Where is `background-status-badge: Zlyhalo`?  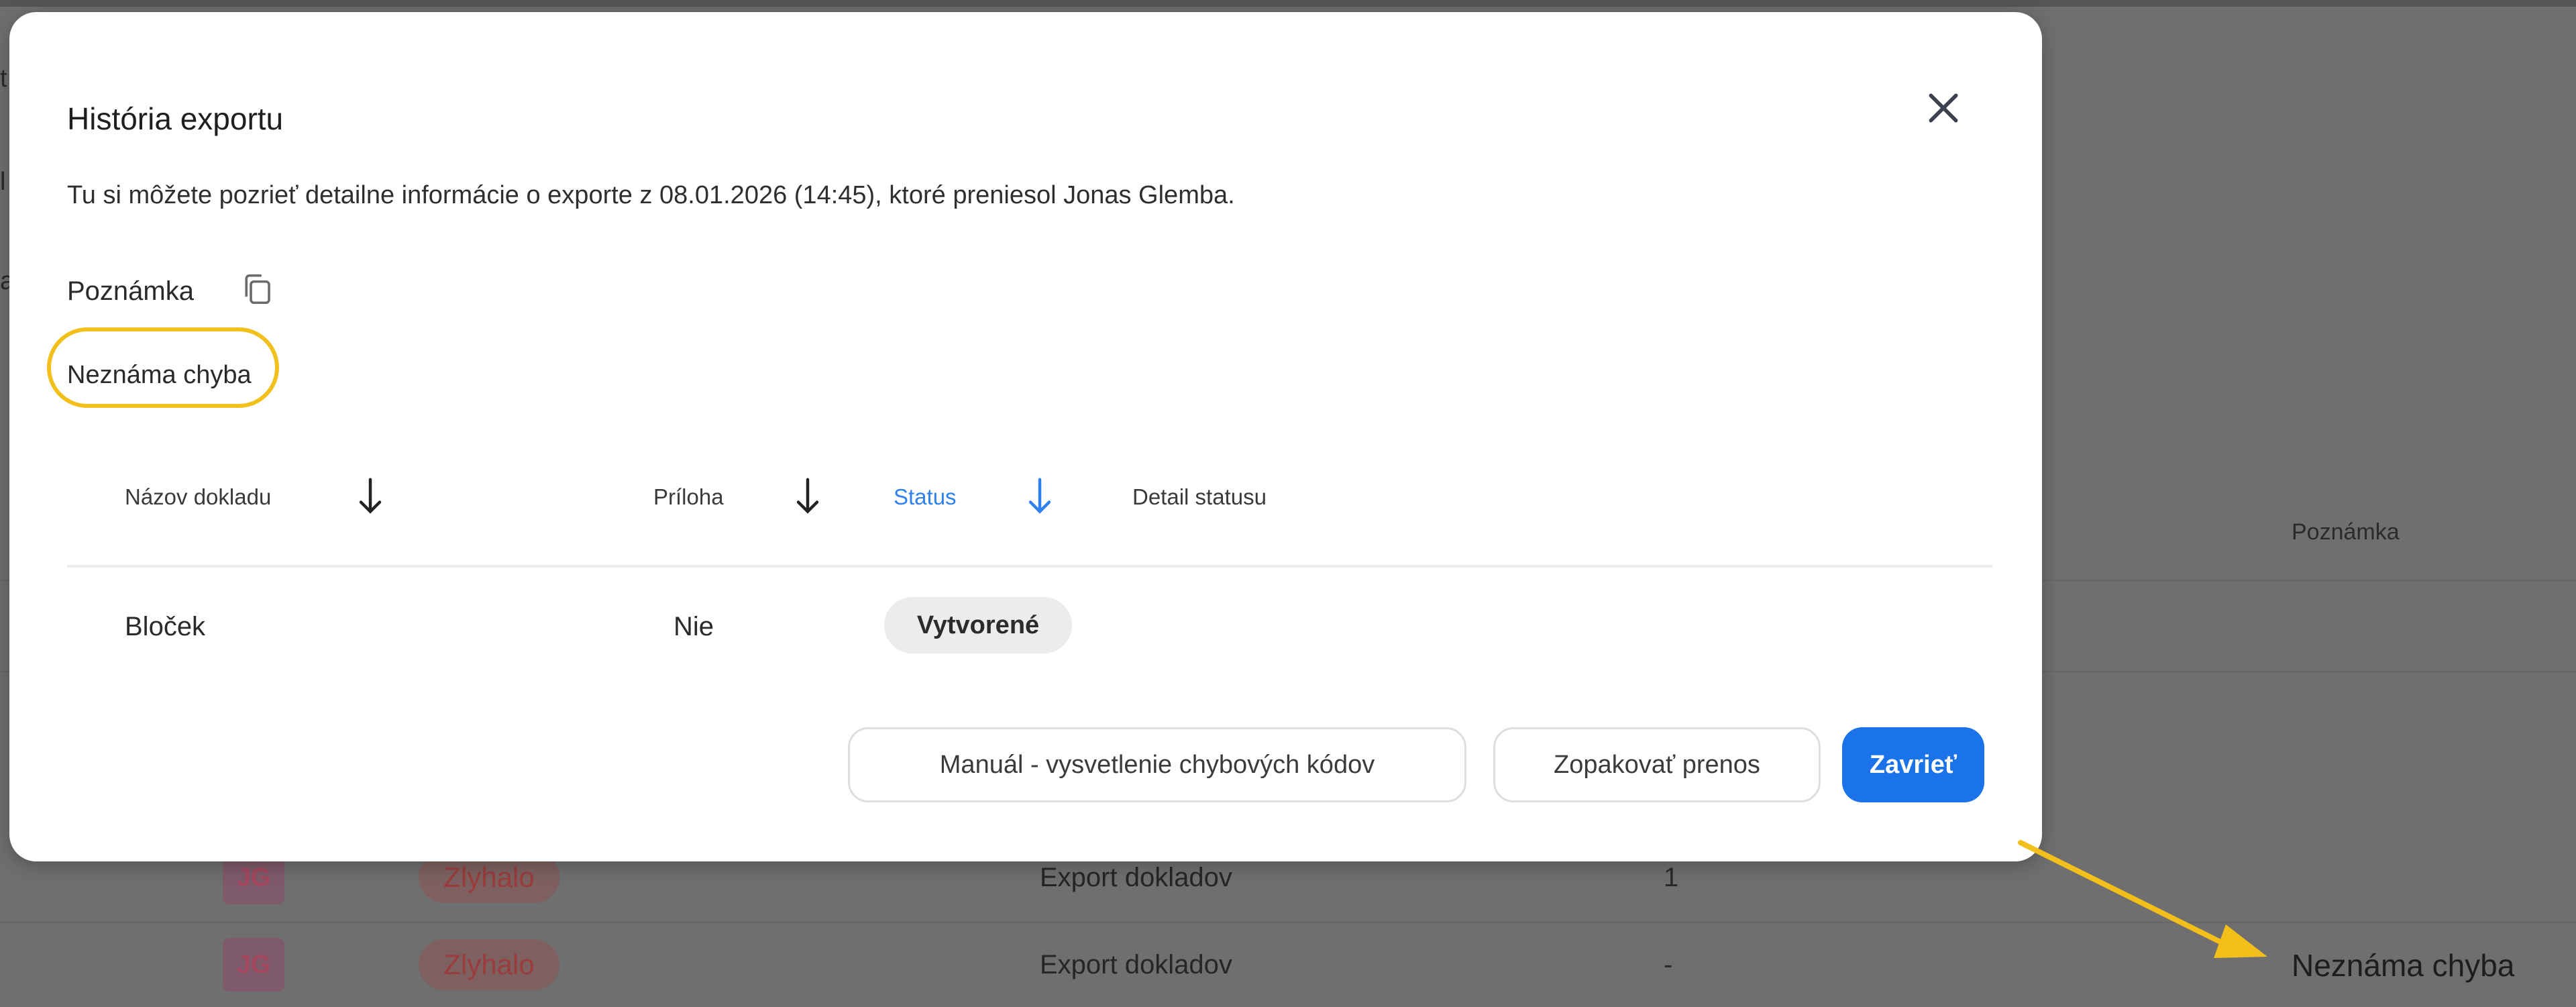
background-status-badge: Zlyhalo is located at coordinates (489, 964).